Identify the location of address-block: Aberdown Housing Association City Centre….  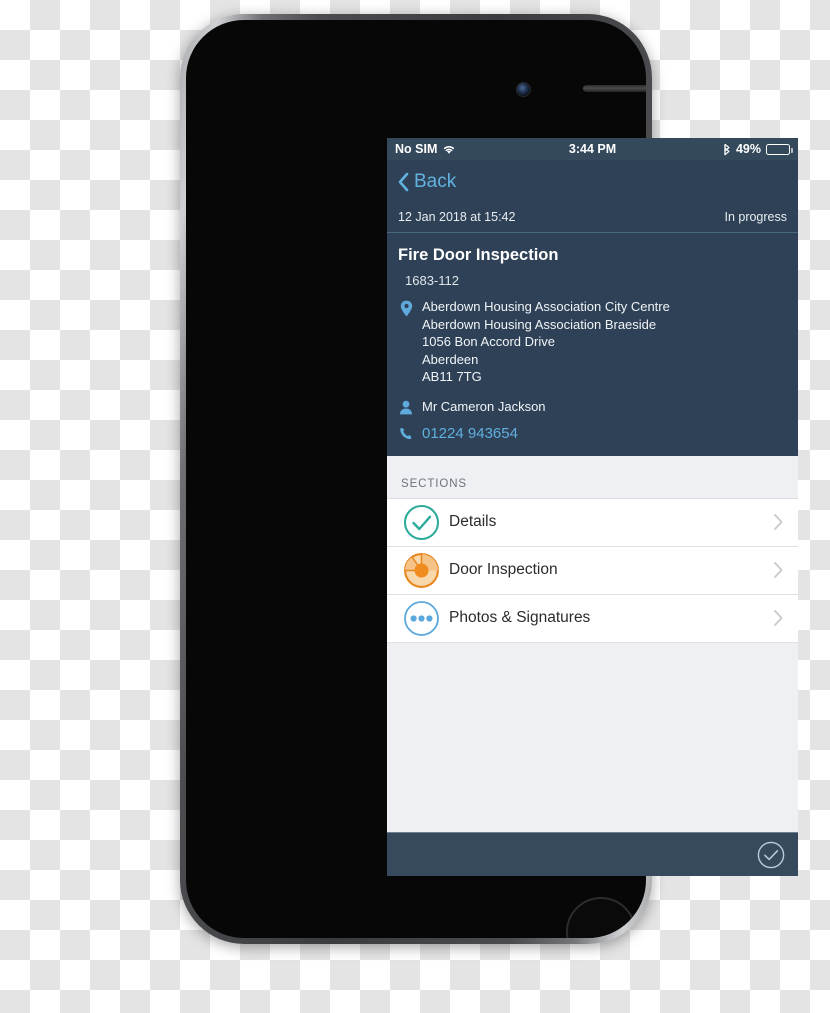
(592, 337).